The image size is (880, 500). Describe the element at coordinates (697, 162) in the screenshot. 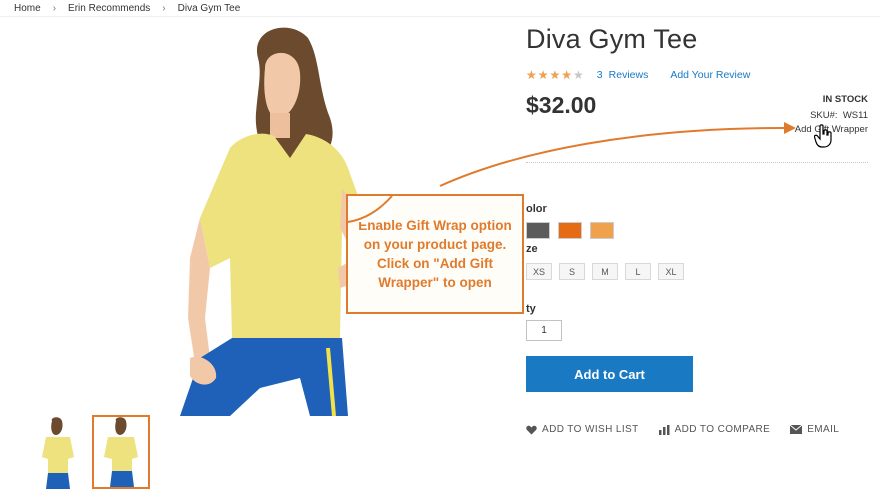

I see `divider` at that location.